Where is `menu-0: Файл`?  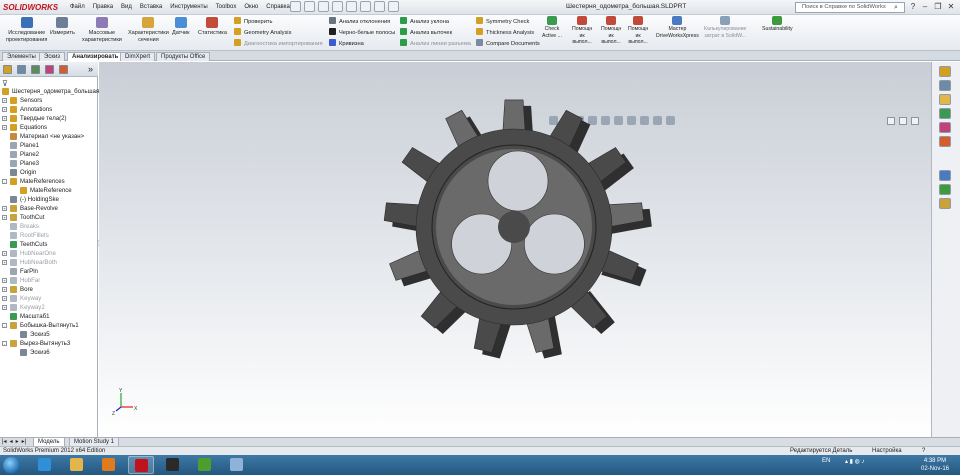 menu-0: Файл is located at coordinates (77, 7).